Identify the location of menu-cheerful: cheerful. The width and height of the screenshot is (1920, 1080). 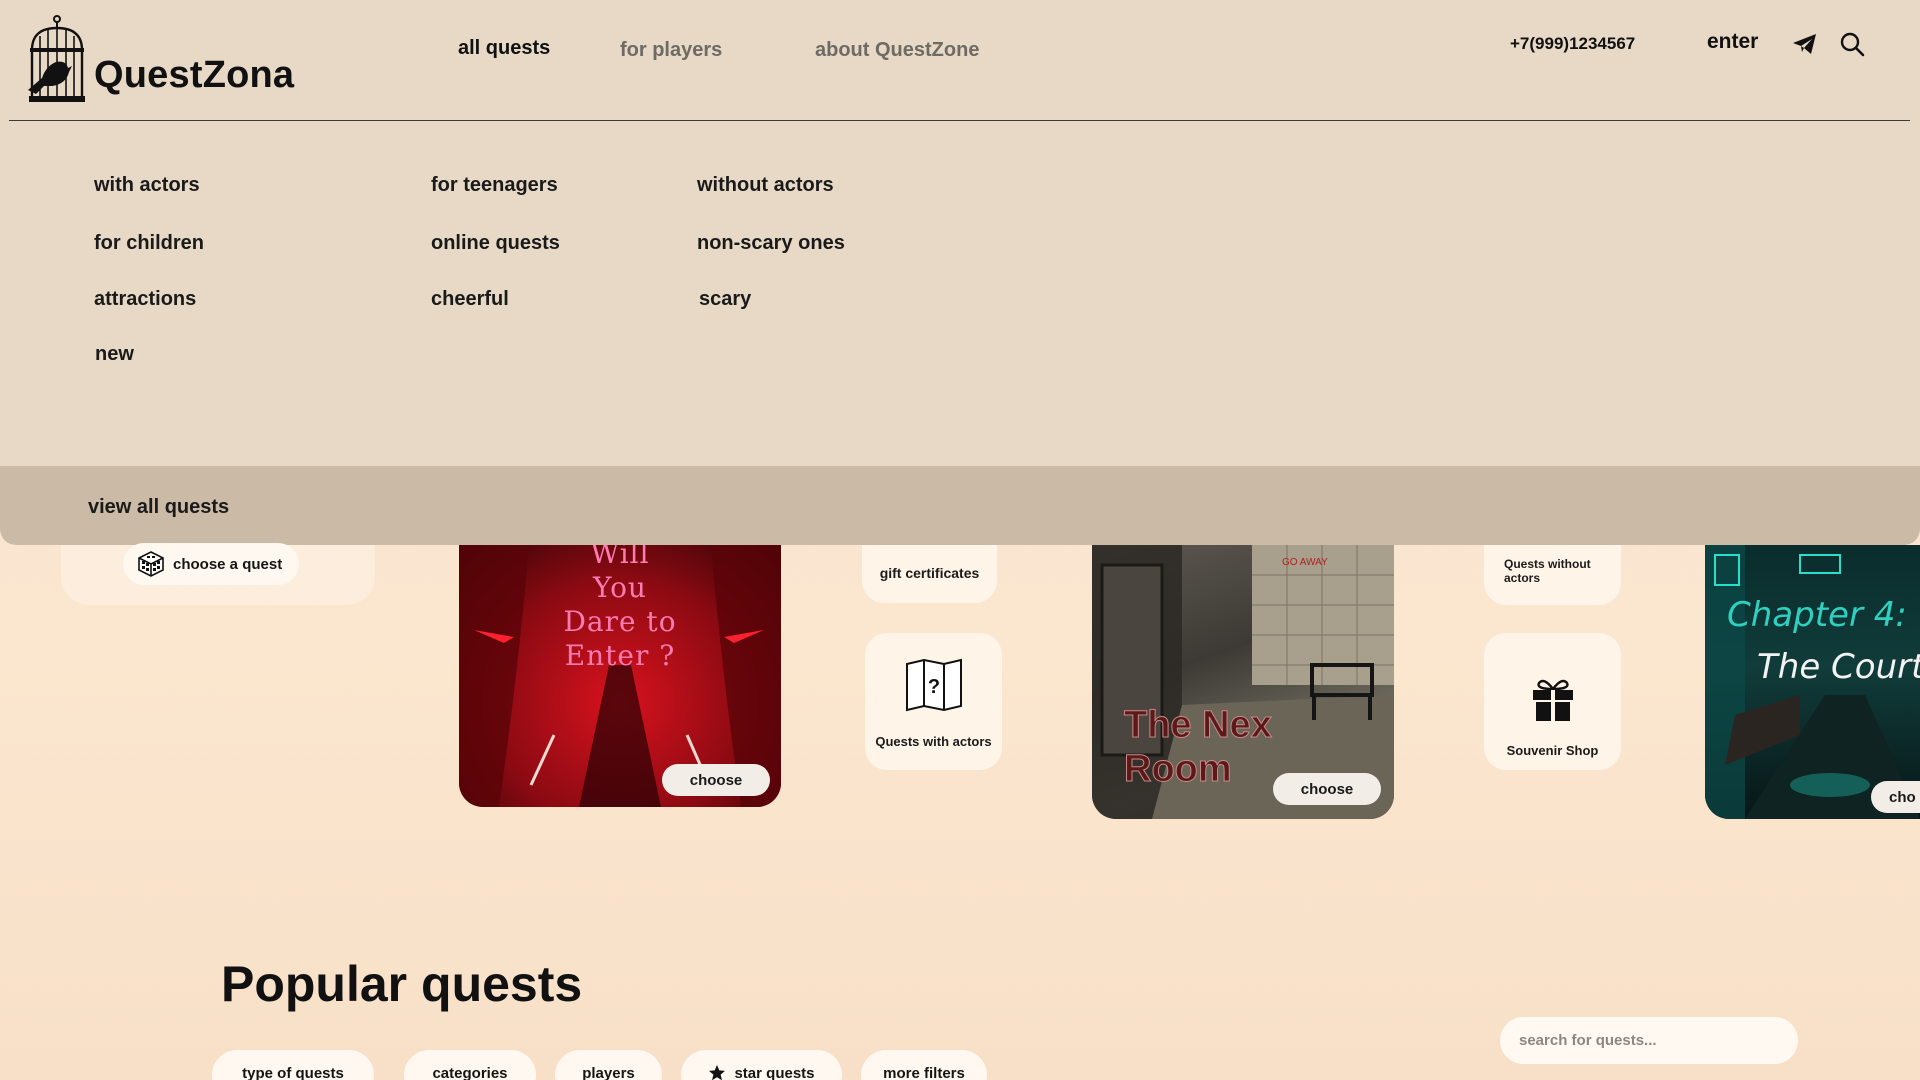
(470, 299).